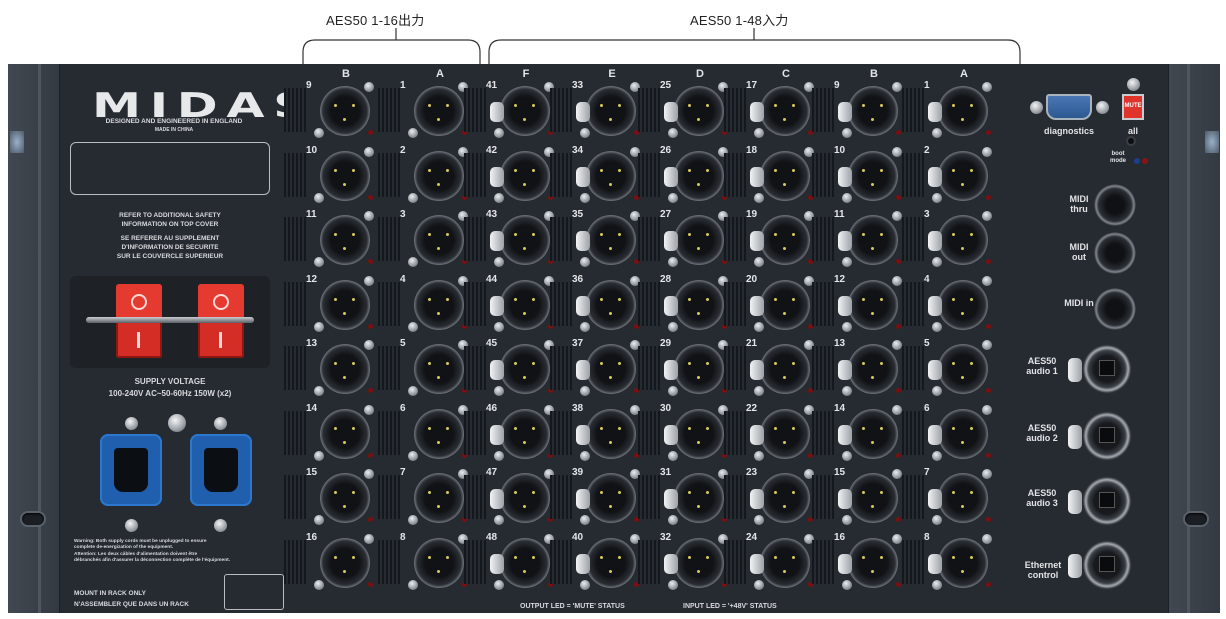 The image size is (1226, 619). What do you see at coordinates (340, 304) in the screenshot?
I see `output-xlr-connector: 12` at bounding box center [340, 304].